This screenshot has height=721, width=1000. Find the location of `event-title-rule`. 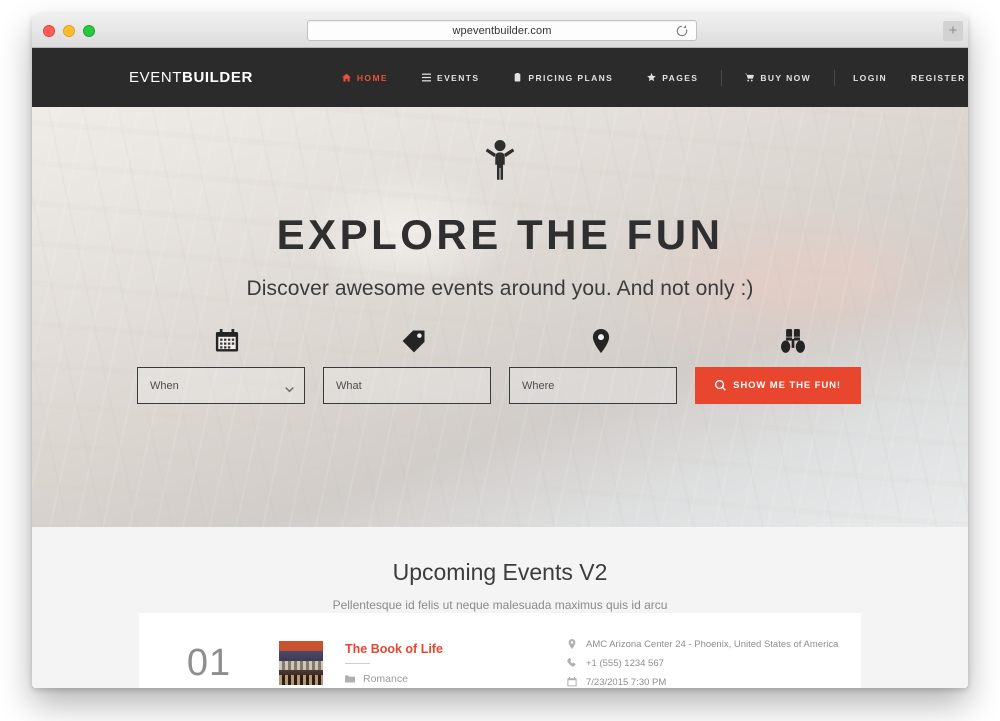

event-title-rule is located at coordinates (357, 663).